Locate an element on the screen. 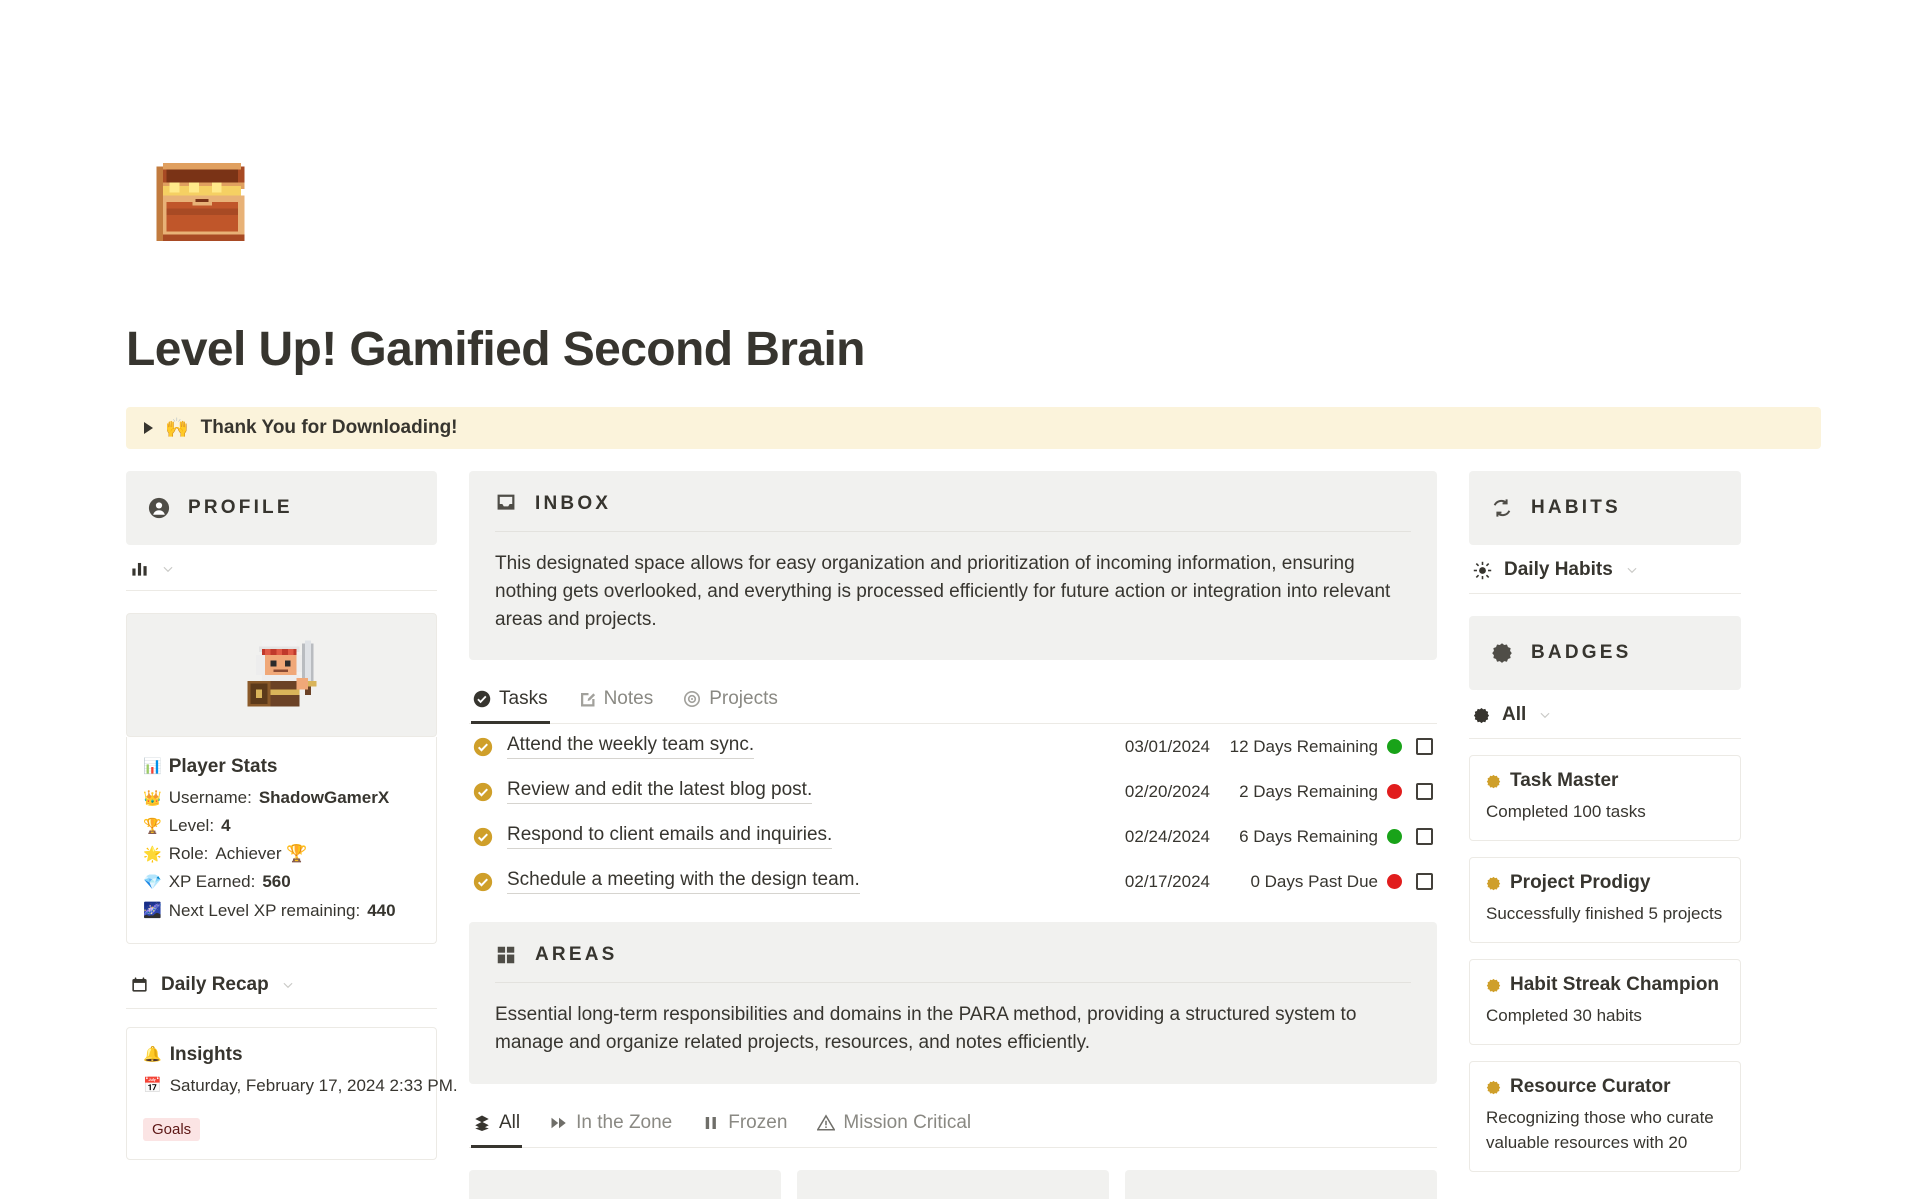 The height and width of the screenshot is (1199, 1920). tab-notes: Notes is located at coordinates (616, 703).